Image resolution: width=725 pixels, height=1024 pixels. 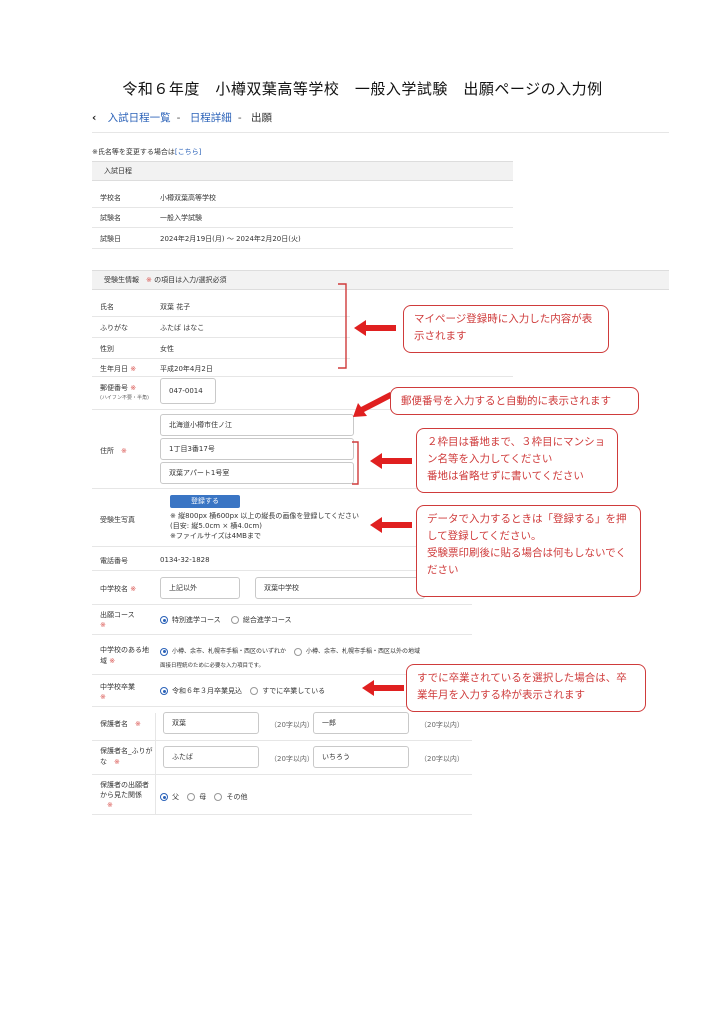 I want to click on area-radio-local, so click(x=164, y=651).